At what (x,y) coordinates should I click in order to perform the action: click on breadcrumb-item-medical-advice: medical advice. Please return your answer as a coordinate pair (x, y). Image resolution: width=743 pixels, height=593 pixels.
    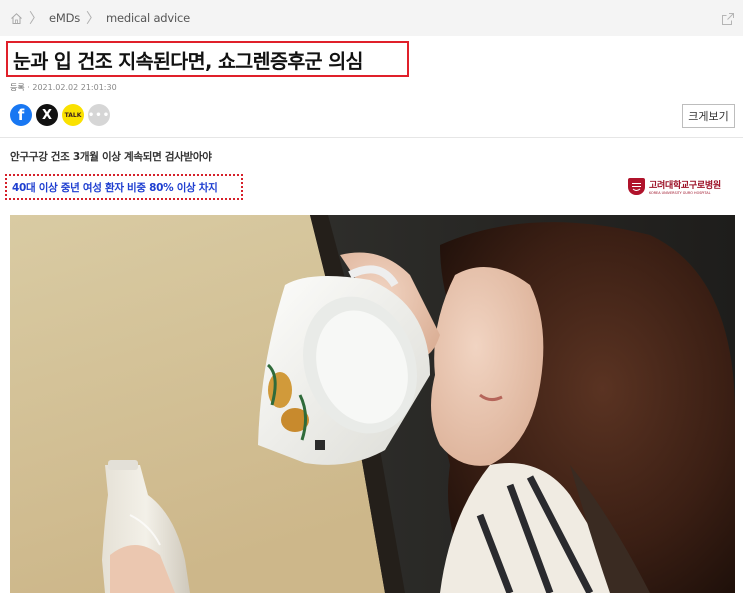
    Looking at the image, I should click on (148, 18).